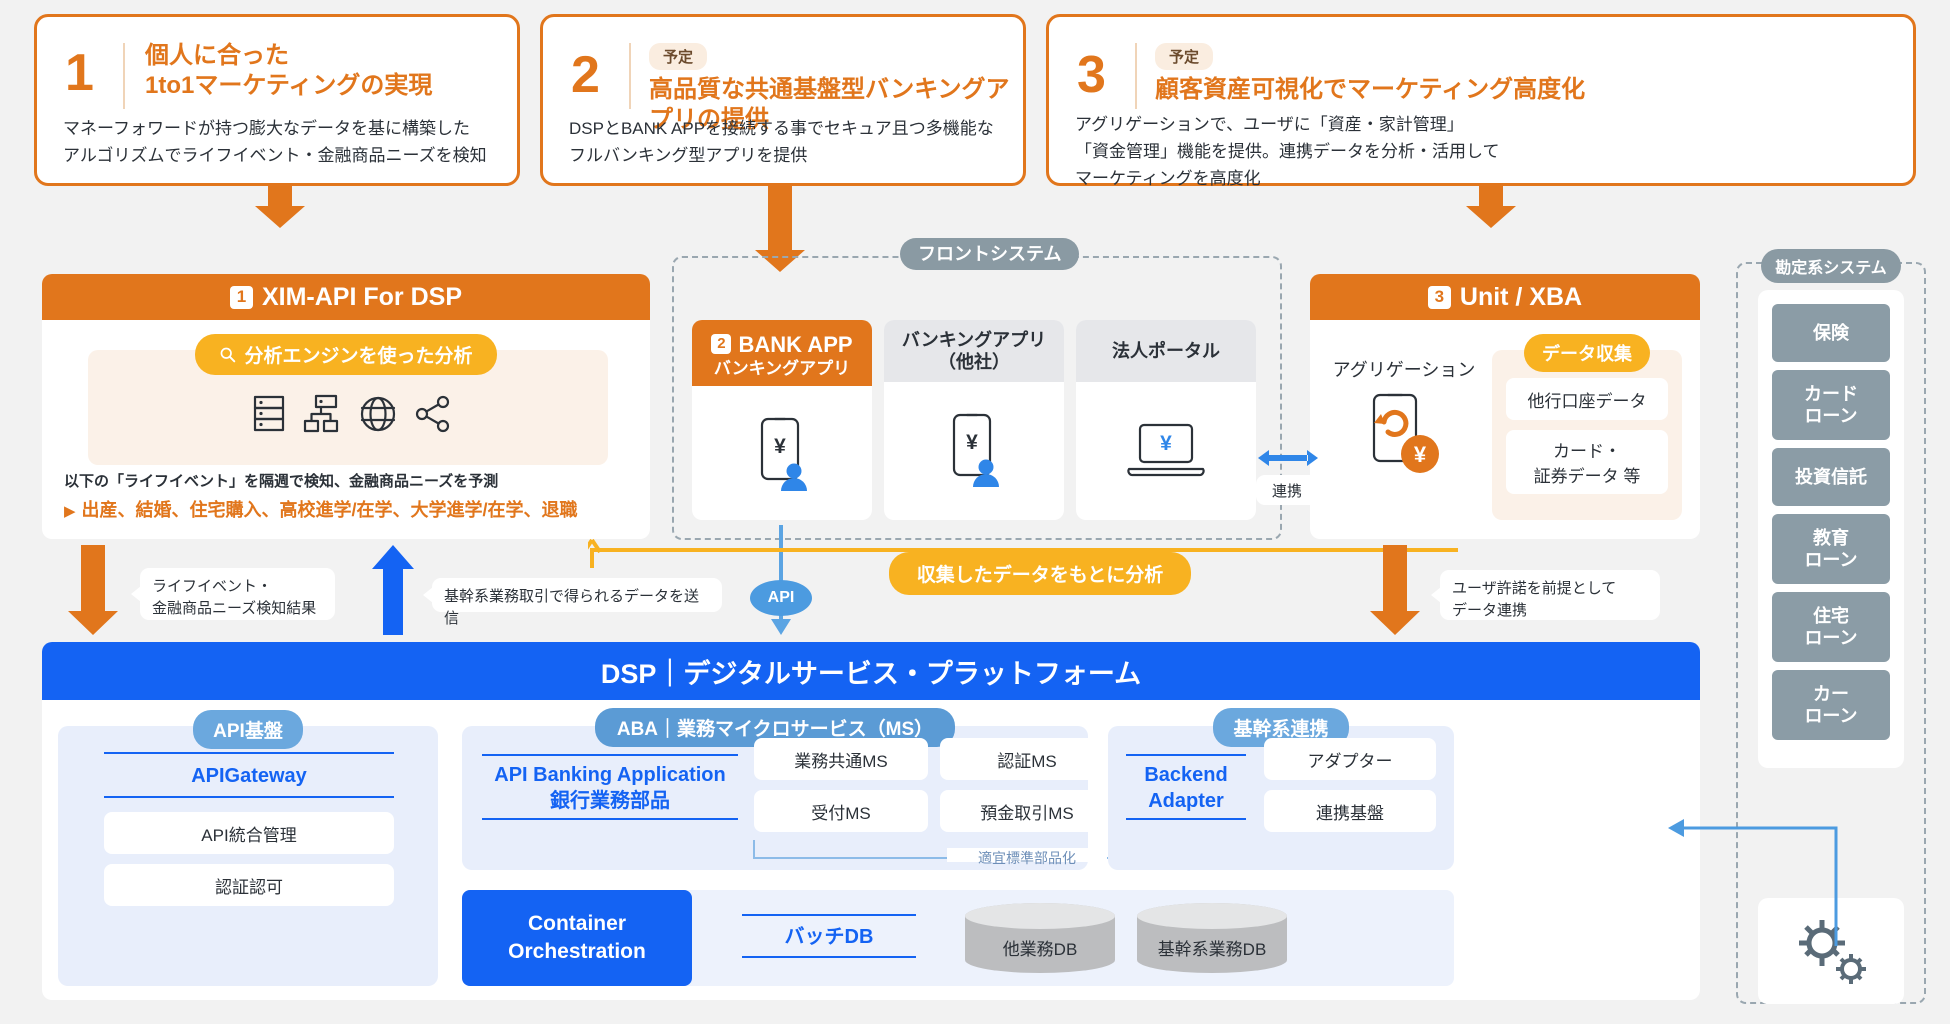  What do you see at coordinates (249, 887) in the screenshot?
I see `dsp-api-item-1-label: 認証認可` at bounding box center [249, 887].